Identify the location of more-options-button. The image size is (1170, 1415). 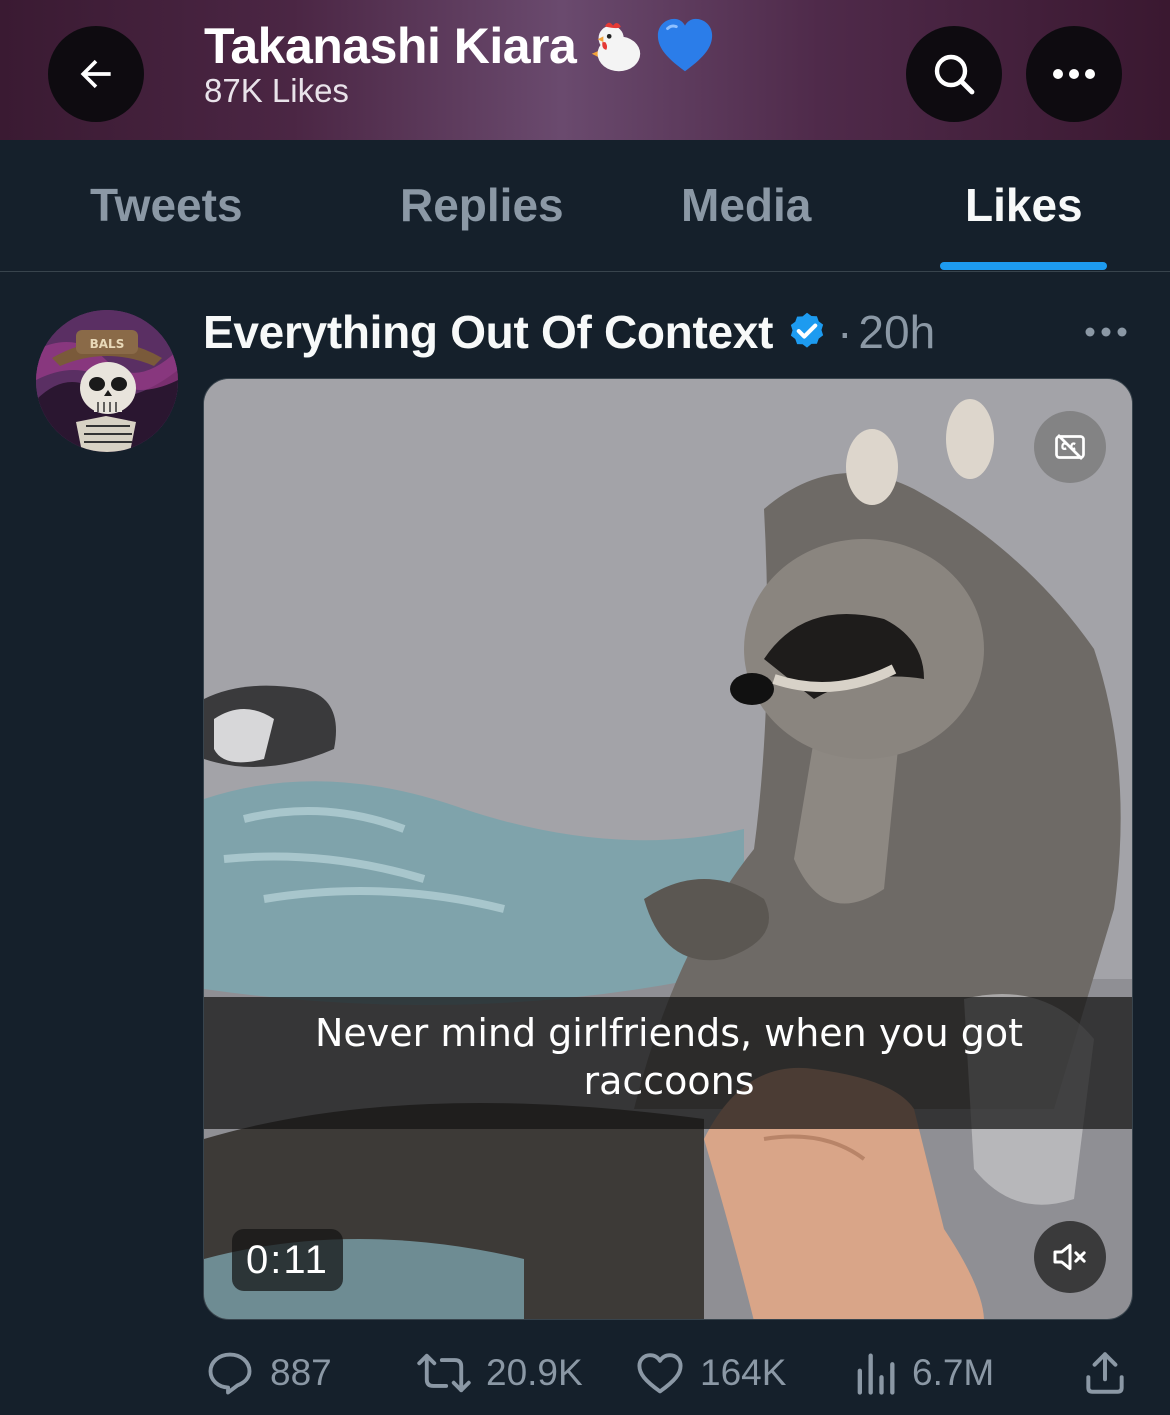
(1074, 74).